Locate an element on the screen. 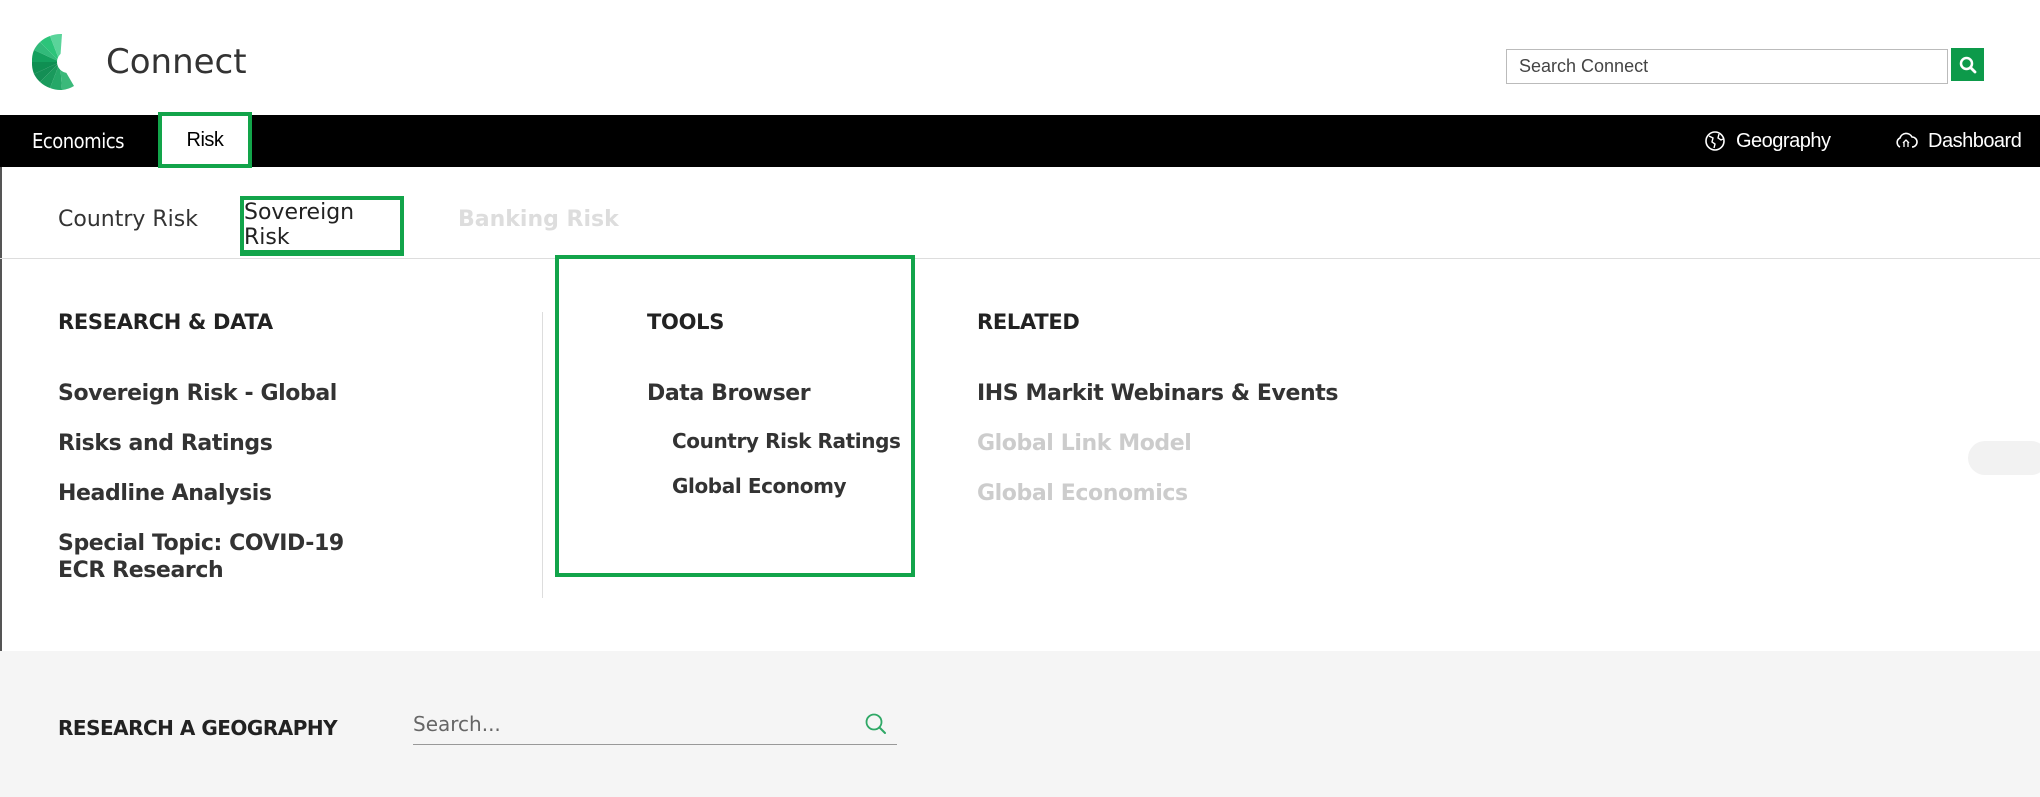 This screenshot has height=797, width=2040. link-ihs-markit-webinars: IHS Markit Webinars & Events is located at coordinates (1157, 393).